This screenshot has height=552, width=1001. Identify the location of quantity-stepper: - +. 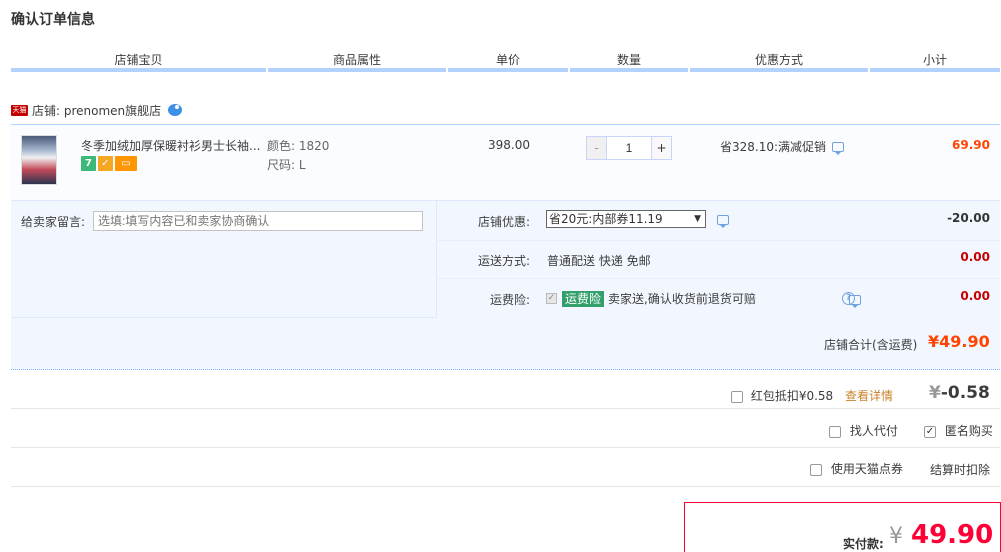
(629, 148).